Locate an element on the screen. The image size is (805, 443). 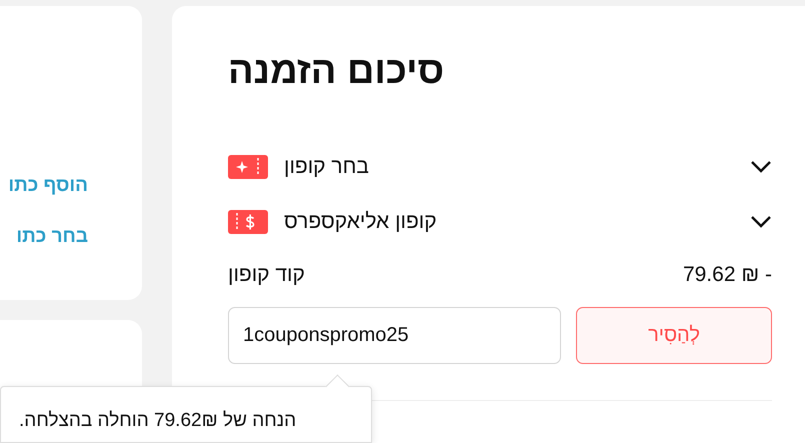
discount-amount: 79.62 ₪ - is located at coordinates (727, 275).